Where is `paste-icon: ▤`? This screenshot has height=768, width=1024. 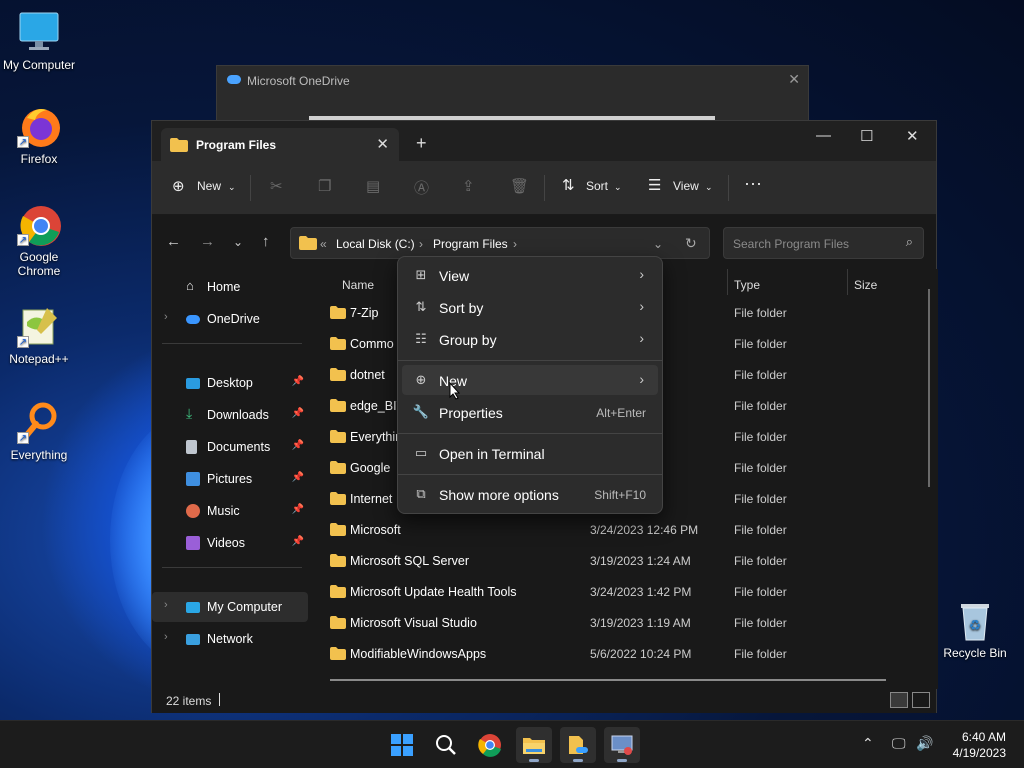
paste-icon: ▤ is located at coordinates (373, 186).